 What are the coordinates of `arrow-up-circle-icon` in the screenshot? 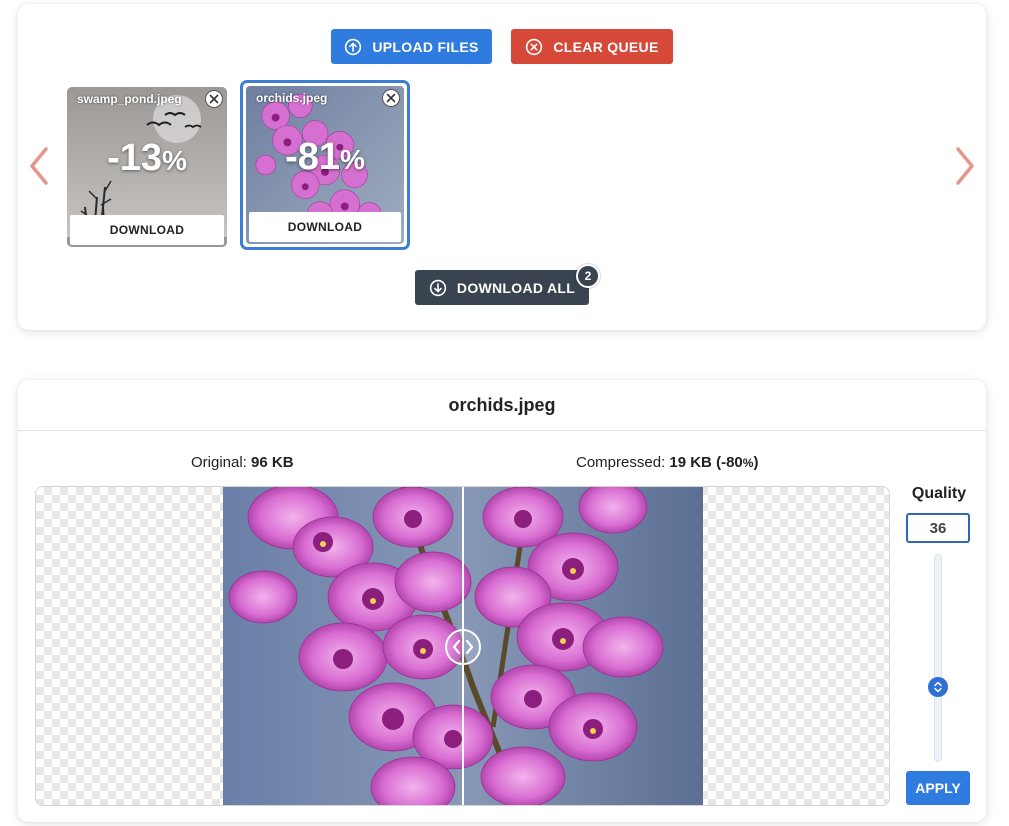 It's located at (353, 46).